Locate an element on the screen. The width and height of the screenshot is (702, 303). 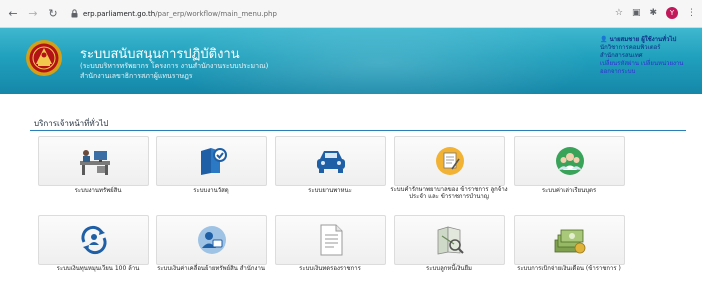
person-card-icon is located at coordinates (211, 240).